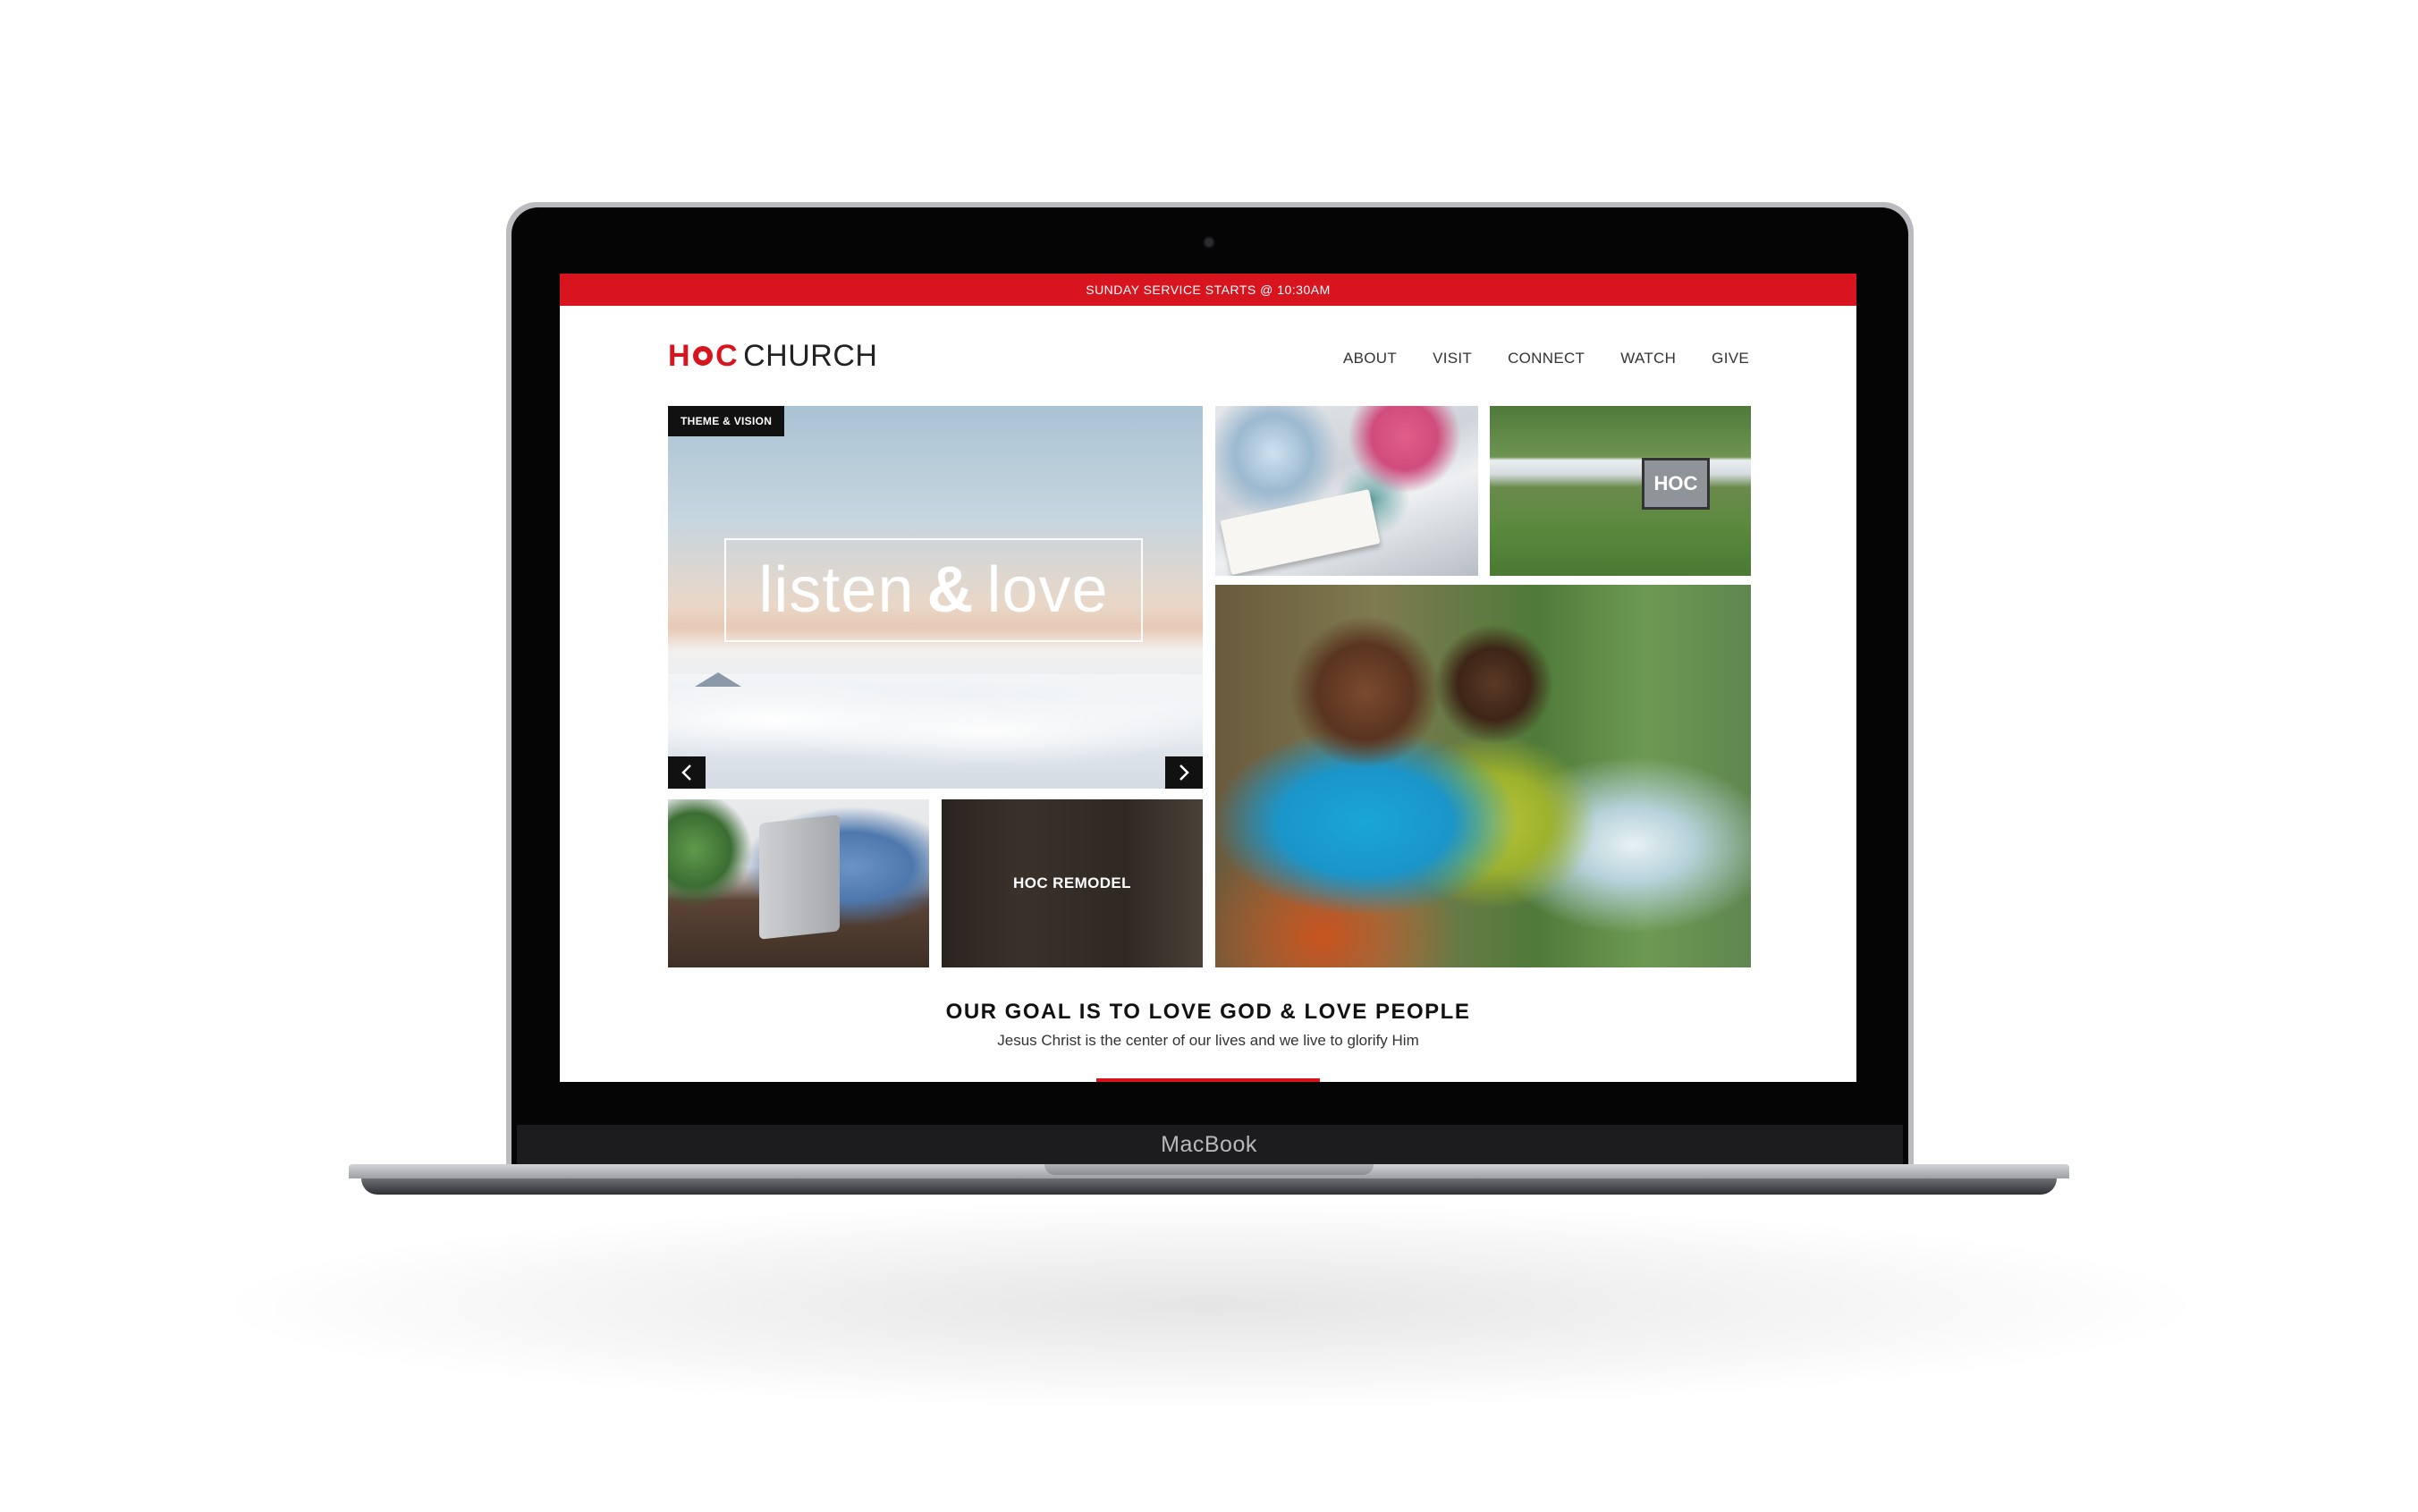 The width and height of the screenshot is (2418, 1512). I want to click on laptop-image, so click(799, 878).